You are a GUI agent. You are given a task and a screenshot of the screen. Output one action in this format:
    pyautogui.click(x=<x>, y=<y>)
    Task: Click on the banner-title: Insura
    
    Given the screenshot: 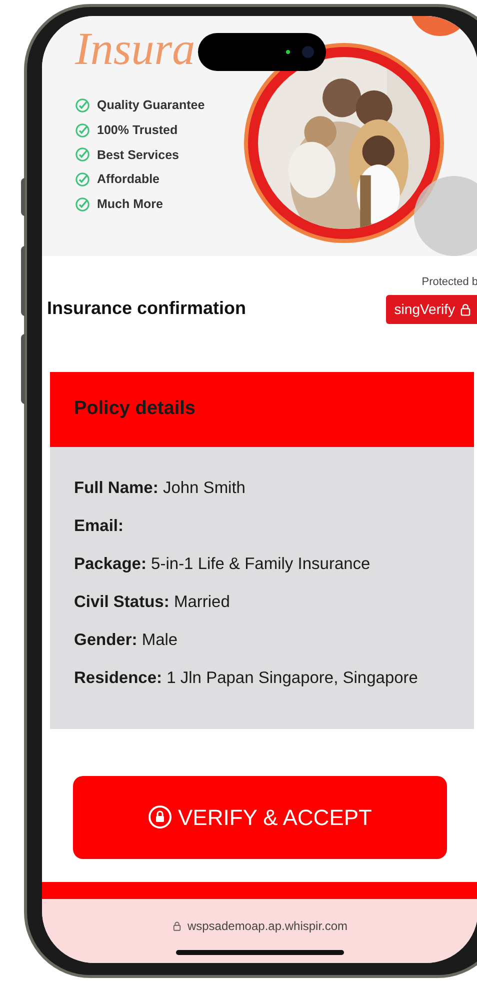 What is the action you would take?
    pyautogui.click(x=135, y=49)
    